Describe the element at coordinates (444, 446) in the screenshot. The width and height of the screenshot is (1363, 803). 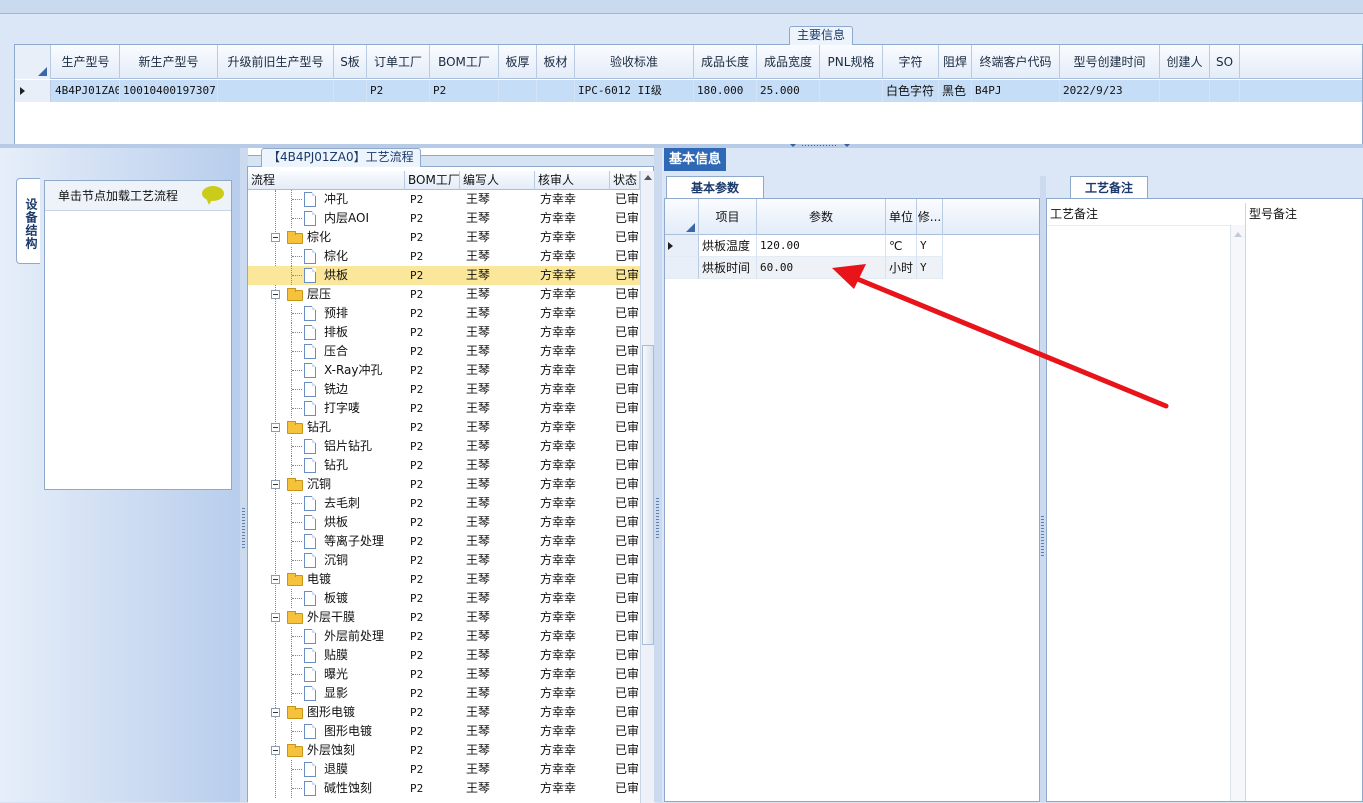
I see `table-row: 铝片钻孔 P2 王琴 方幸幸 已审` at that location.